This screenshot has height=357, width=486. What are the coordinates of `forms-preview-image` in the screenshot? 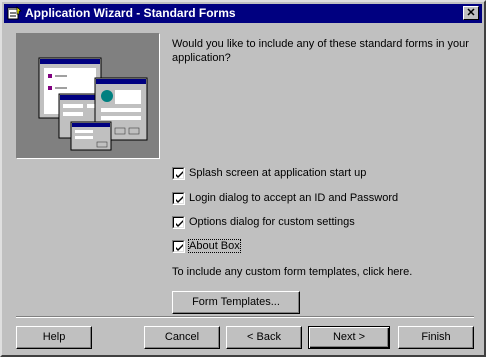 It's located at (88, 96).